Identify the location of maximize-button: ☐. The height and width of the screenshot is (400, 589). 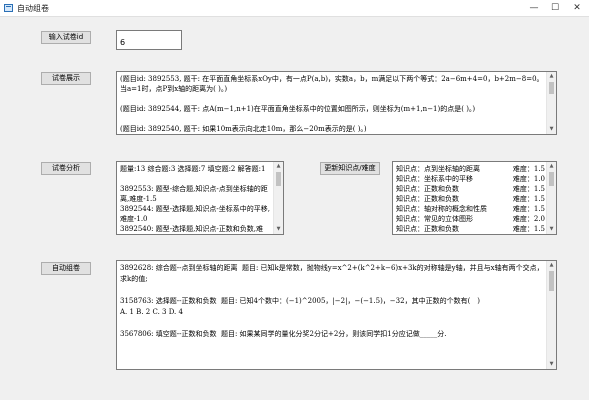
(555, 8).